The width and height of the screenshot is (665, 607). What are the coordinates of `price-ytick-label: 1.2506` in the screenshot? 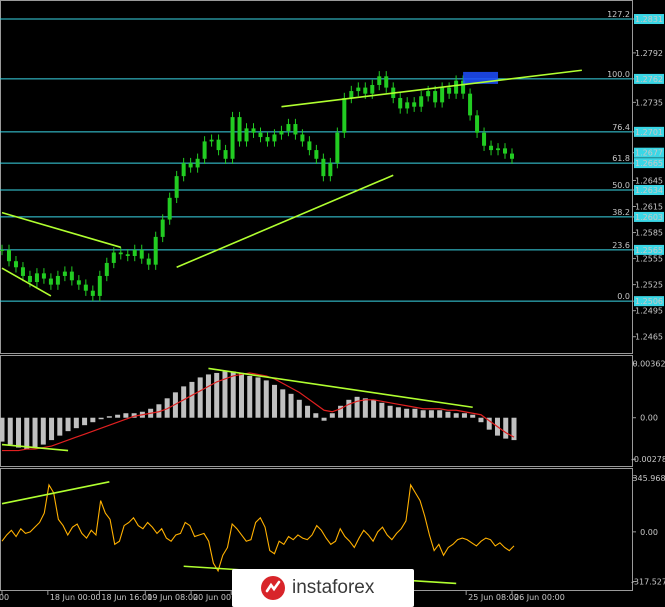 It's located at (649, 301).